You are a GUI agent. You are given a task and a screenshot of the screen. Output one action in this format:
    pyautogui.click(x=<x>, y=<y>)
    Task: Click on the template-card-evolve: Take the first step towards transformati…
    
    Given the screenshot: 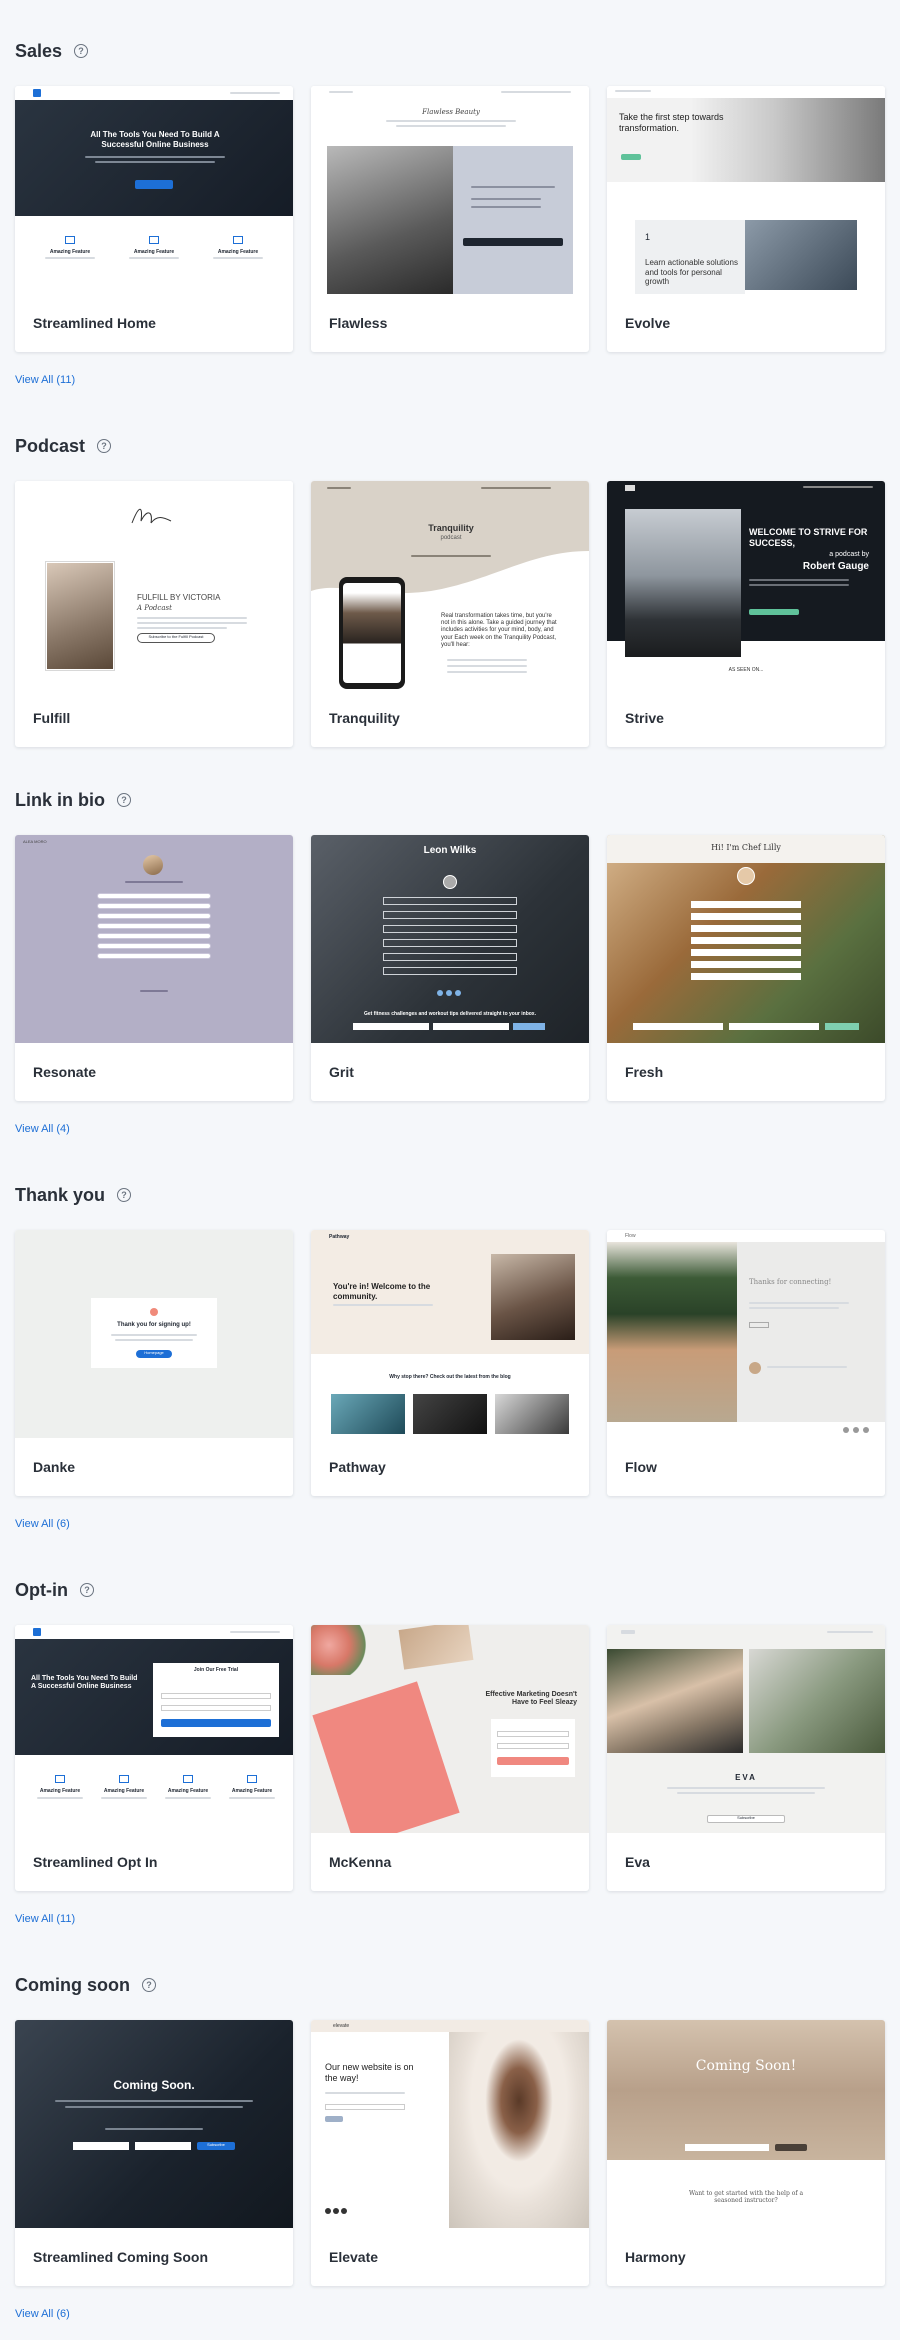 What is the action you would take?
    pyautogui.click(x=746, y=219)
    